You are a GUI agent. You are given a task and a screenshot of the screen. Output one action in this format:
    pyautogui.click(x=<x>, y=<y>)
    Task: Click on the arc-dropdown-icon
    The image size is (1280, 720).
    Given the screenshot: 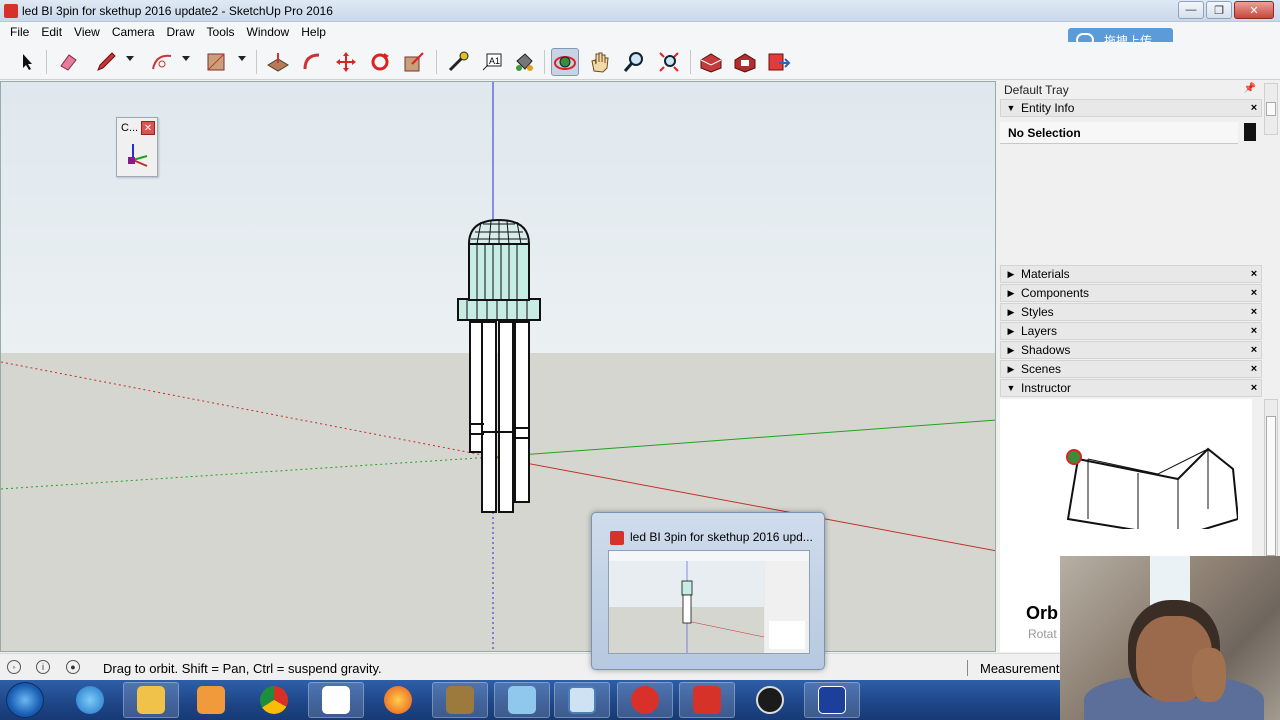 What is the action you would take?
    pyautogui.click(x=186, y=58)
    